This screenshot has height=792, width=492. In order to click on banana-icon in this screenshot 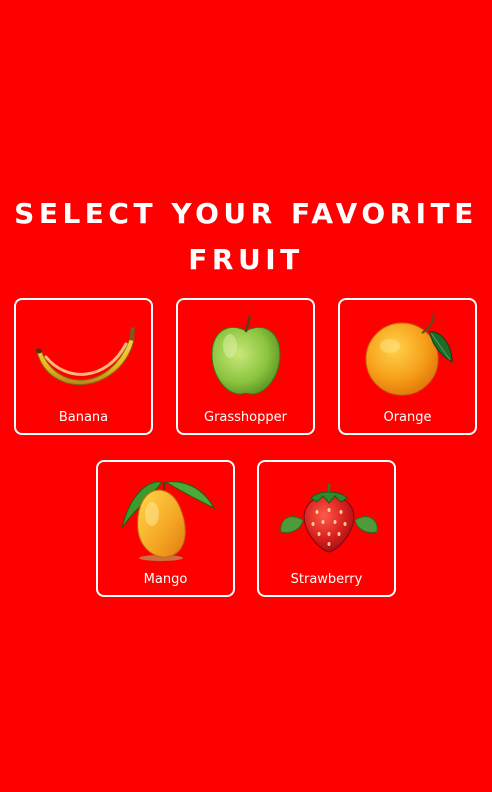, I will do `click(85, 356)`.